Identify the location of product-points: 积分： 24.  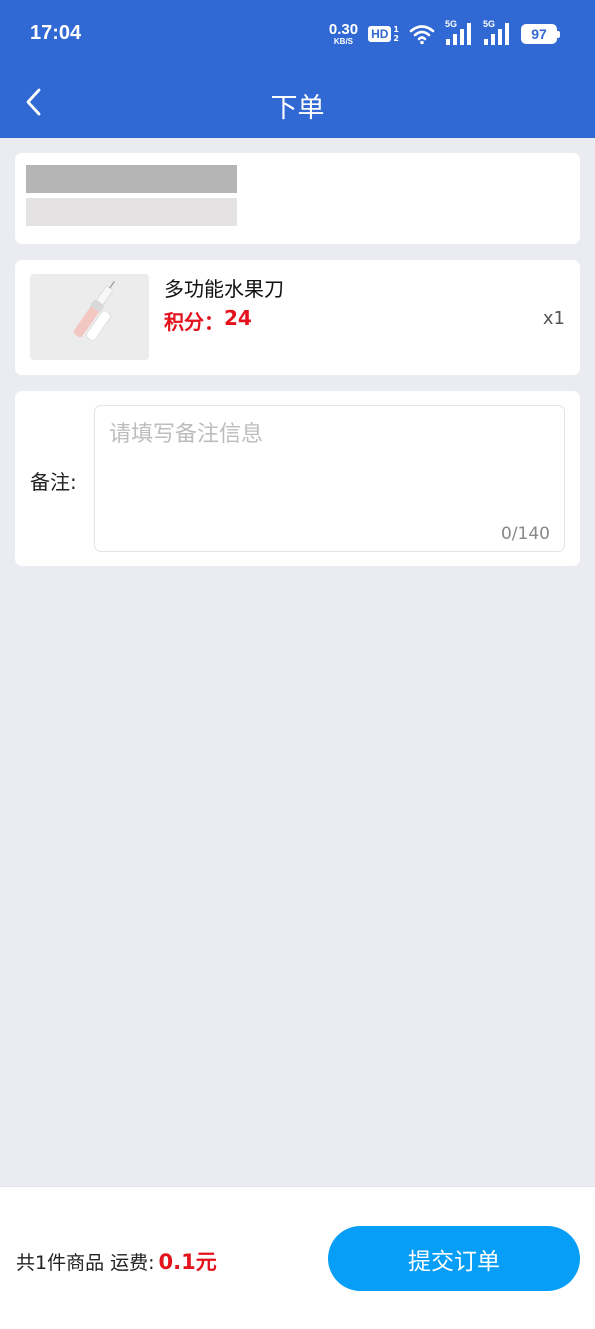
(208, 320).